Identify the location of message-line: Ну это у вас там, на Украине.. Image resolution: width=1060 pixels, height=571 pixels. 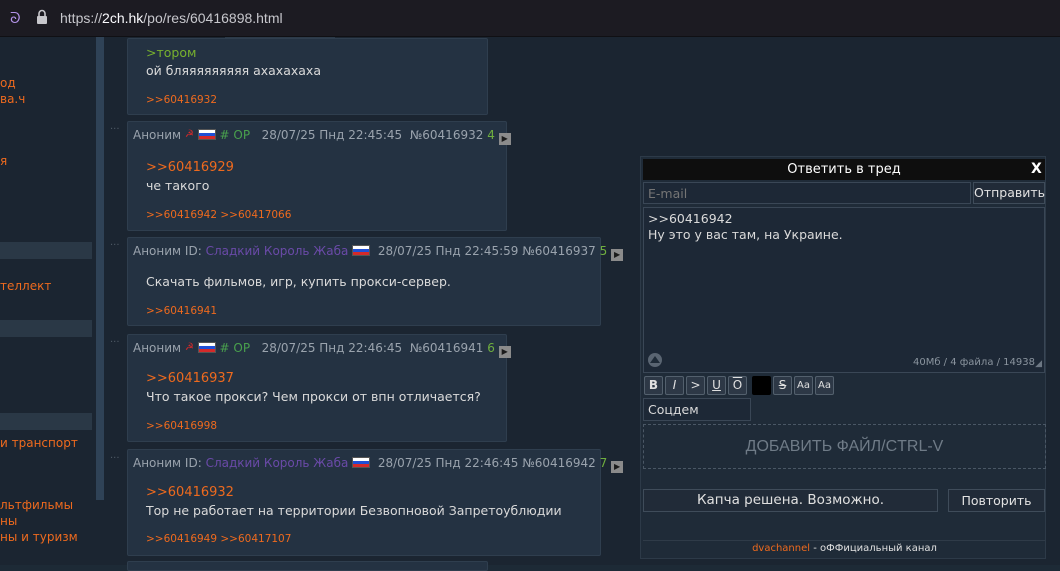
(745, 234).